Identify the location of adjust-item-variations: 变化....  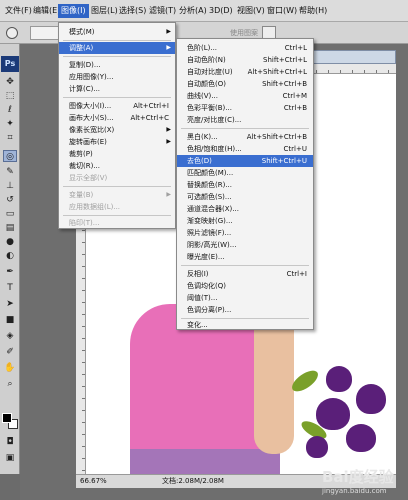
(245, 325).